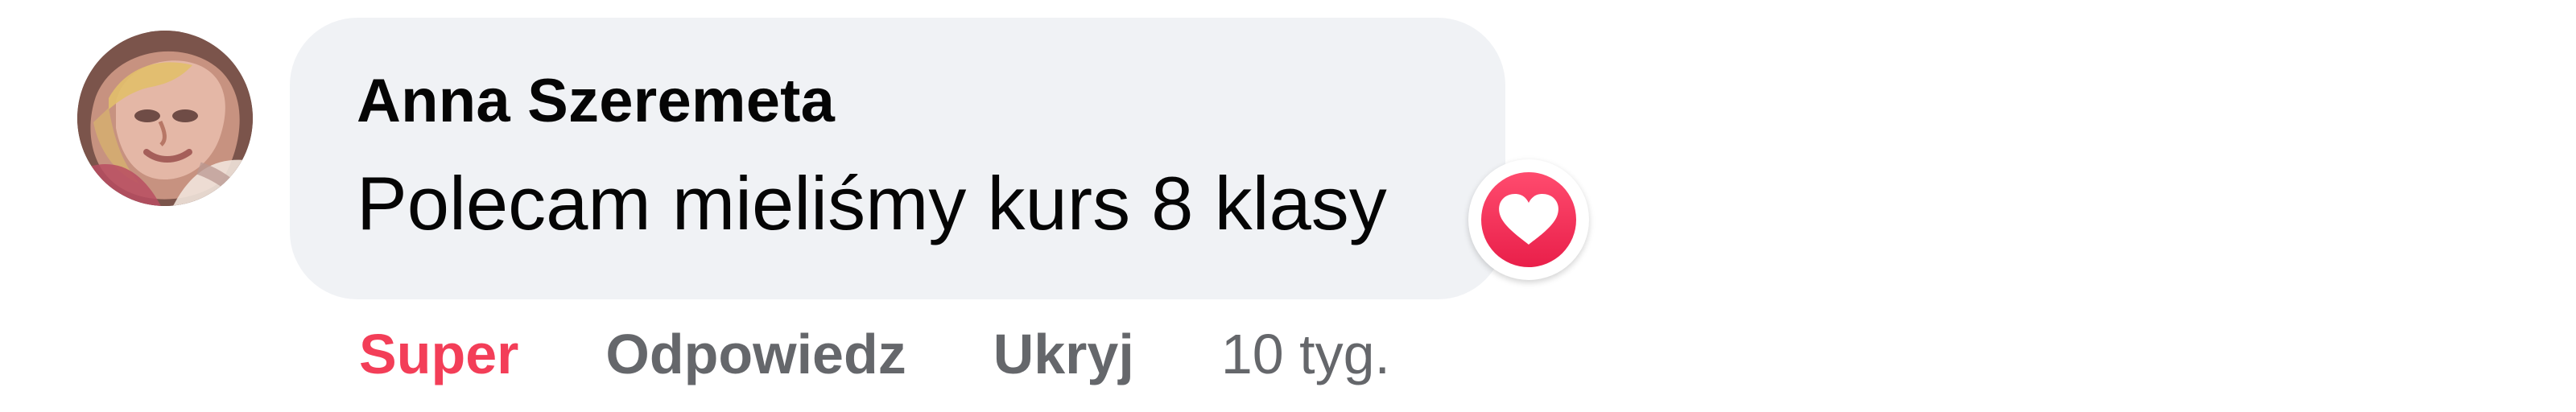  I want to click on comment-actions: Super Odpowiedz Ukryj 10 tyg., so click(874, 354).